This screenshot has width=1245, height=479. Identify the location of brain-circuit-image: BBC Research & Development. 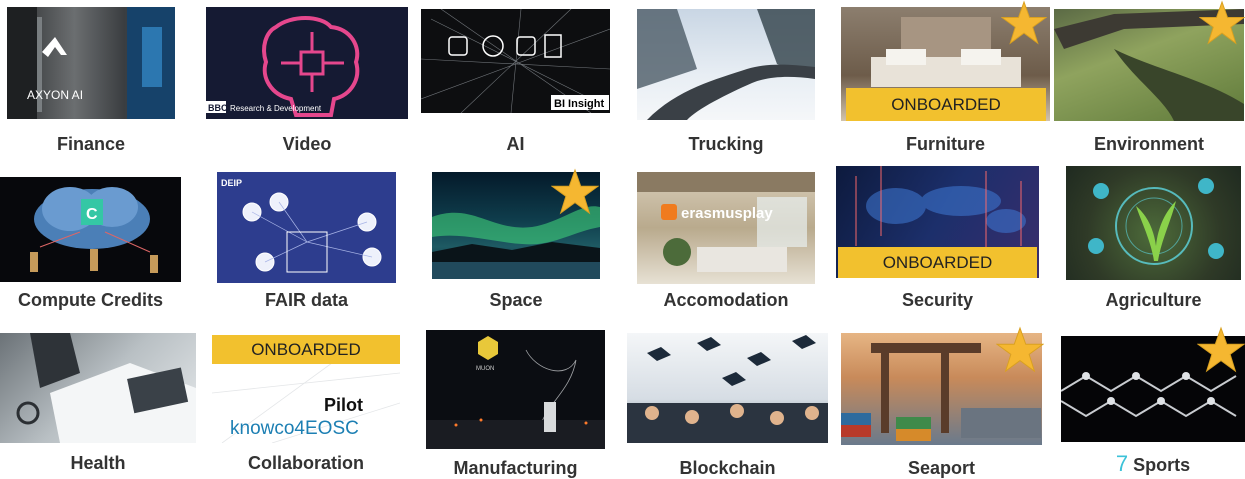
(283, 66).